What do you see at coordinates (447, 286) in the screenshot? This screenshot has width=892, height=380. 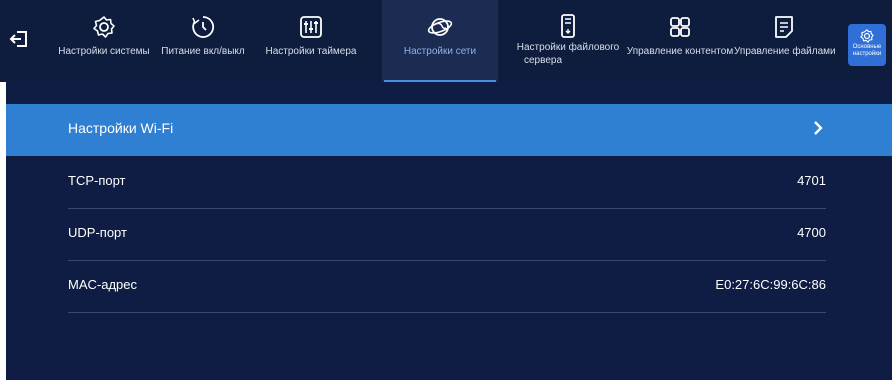 I see `mac-address-row: MAC-адрес E0:27:6C:99:6C:86` at bounding box center [447, 286].